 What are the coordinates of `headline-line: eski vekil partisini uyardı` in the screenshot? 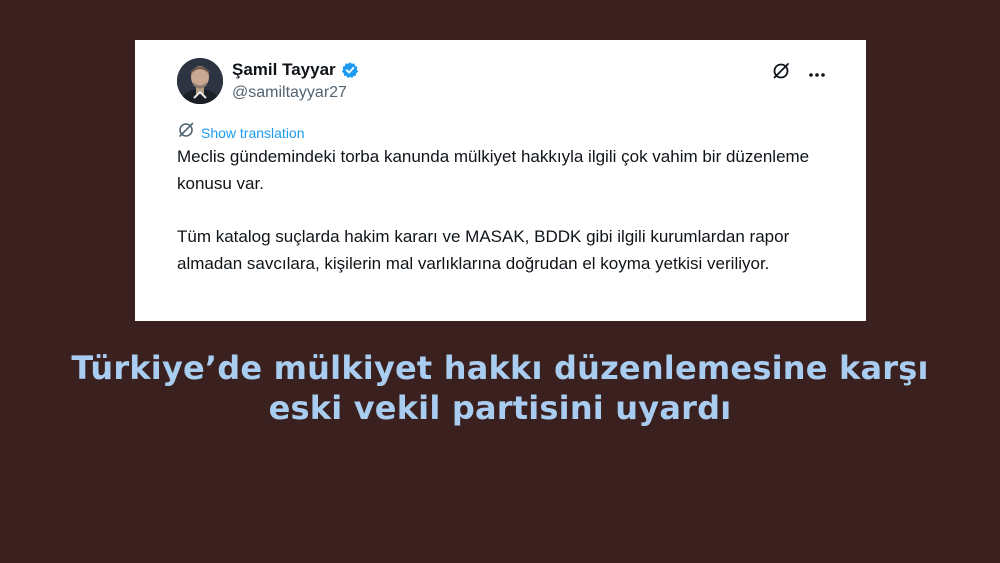 It's located at (500, 408).